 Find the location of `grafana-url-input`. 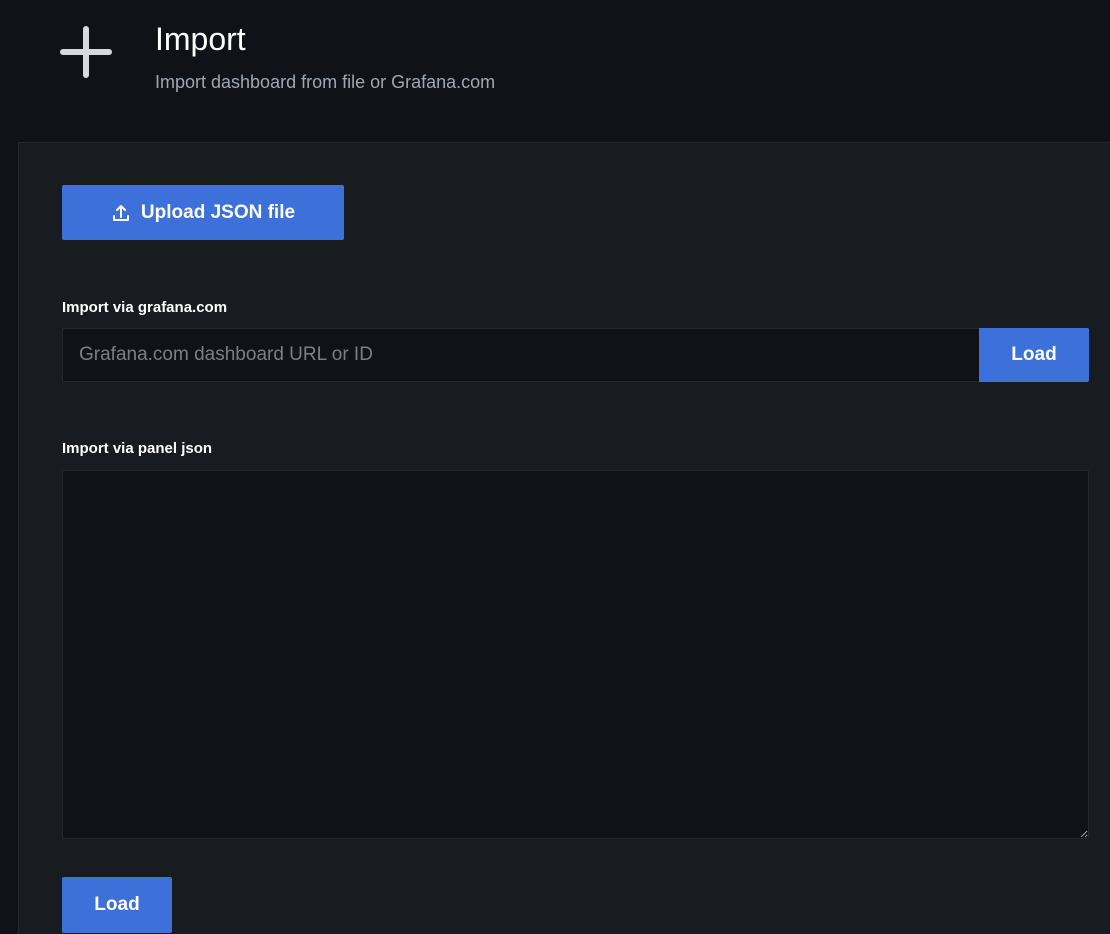

grafana-url-input is located at coordinates (520, 355).